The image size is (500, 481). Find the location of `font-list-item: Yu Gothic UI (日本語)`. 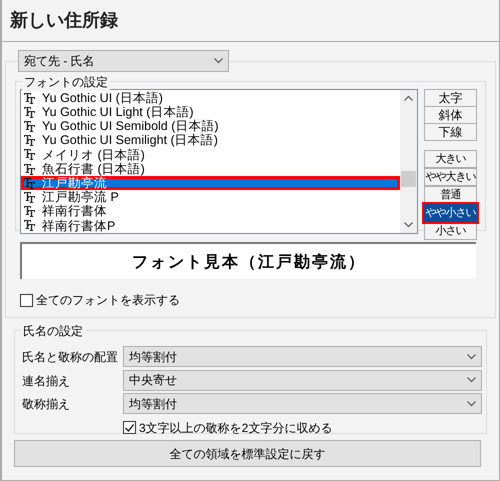

font-list-item: Yu Gothic UI (日本語) is located at coordinates (210, 98).